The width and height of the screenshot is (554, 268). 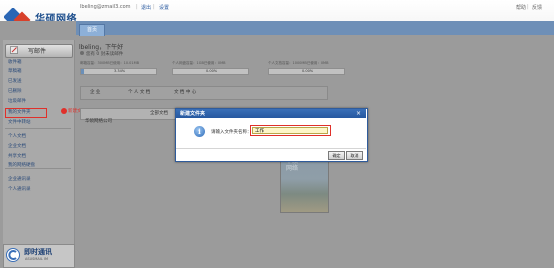 I want to click on tab-doc-center: 文 档 中 心, so click(x=185, y=92).